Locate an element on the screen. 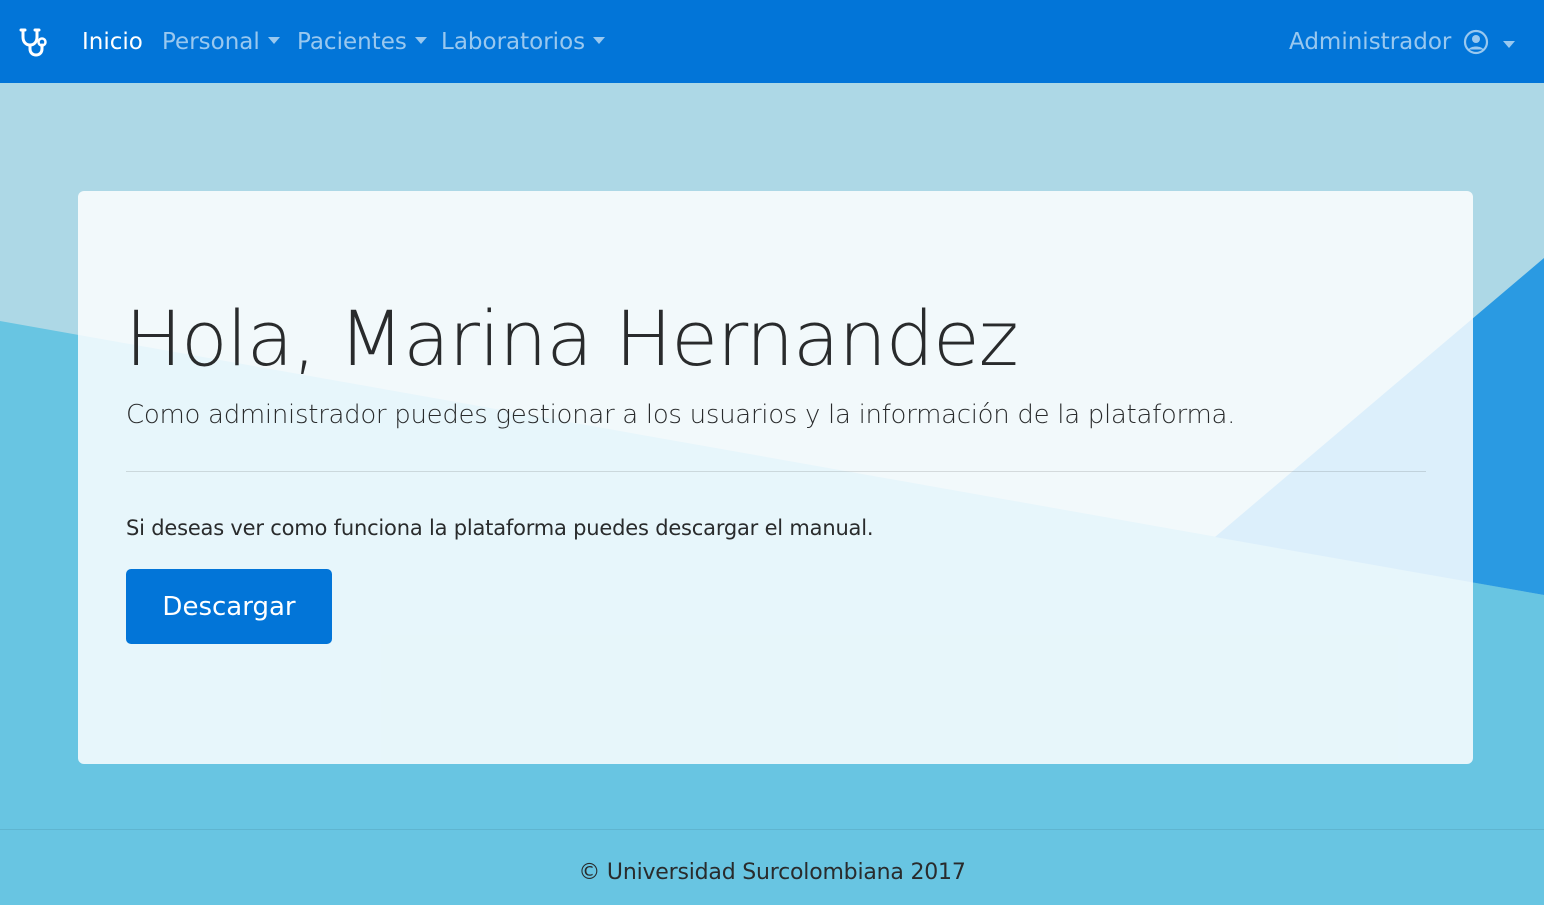 This screenshot has width=1544, height=905. nav-item-administrador: Administrador is located at coordinates (1370, 41).